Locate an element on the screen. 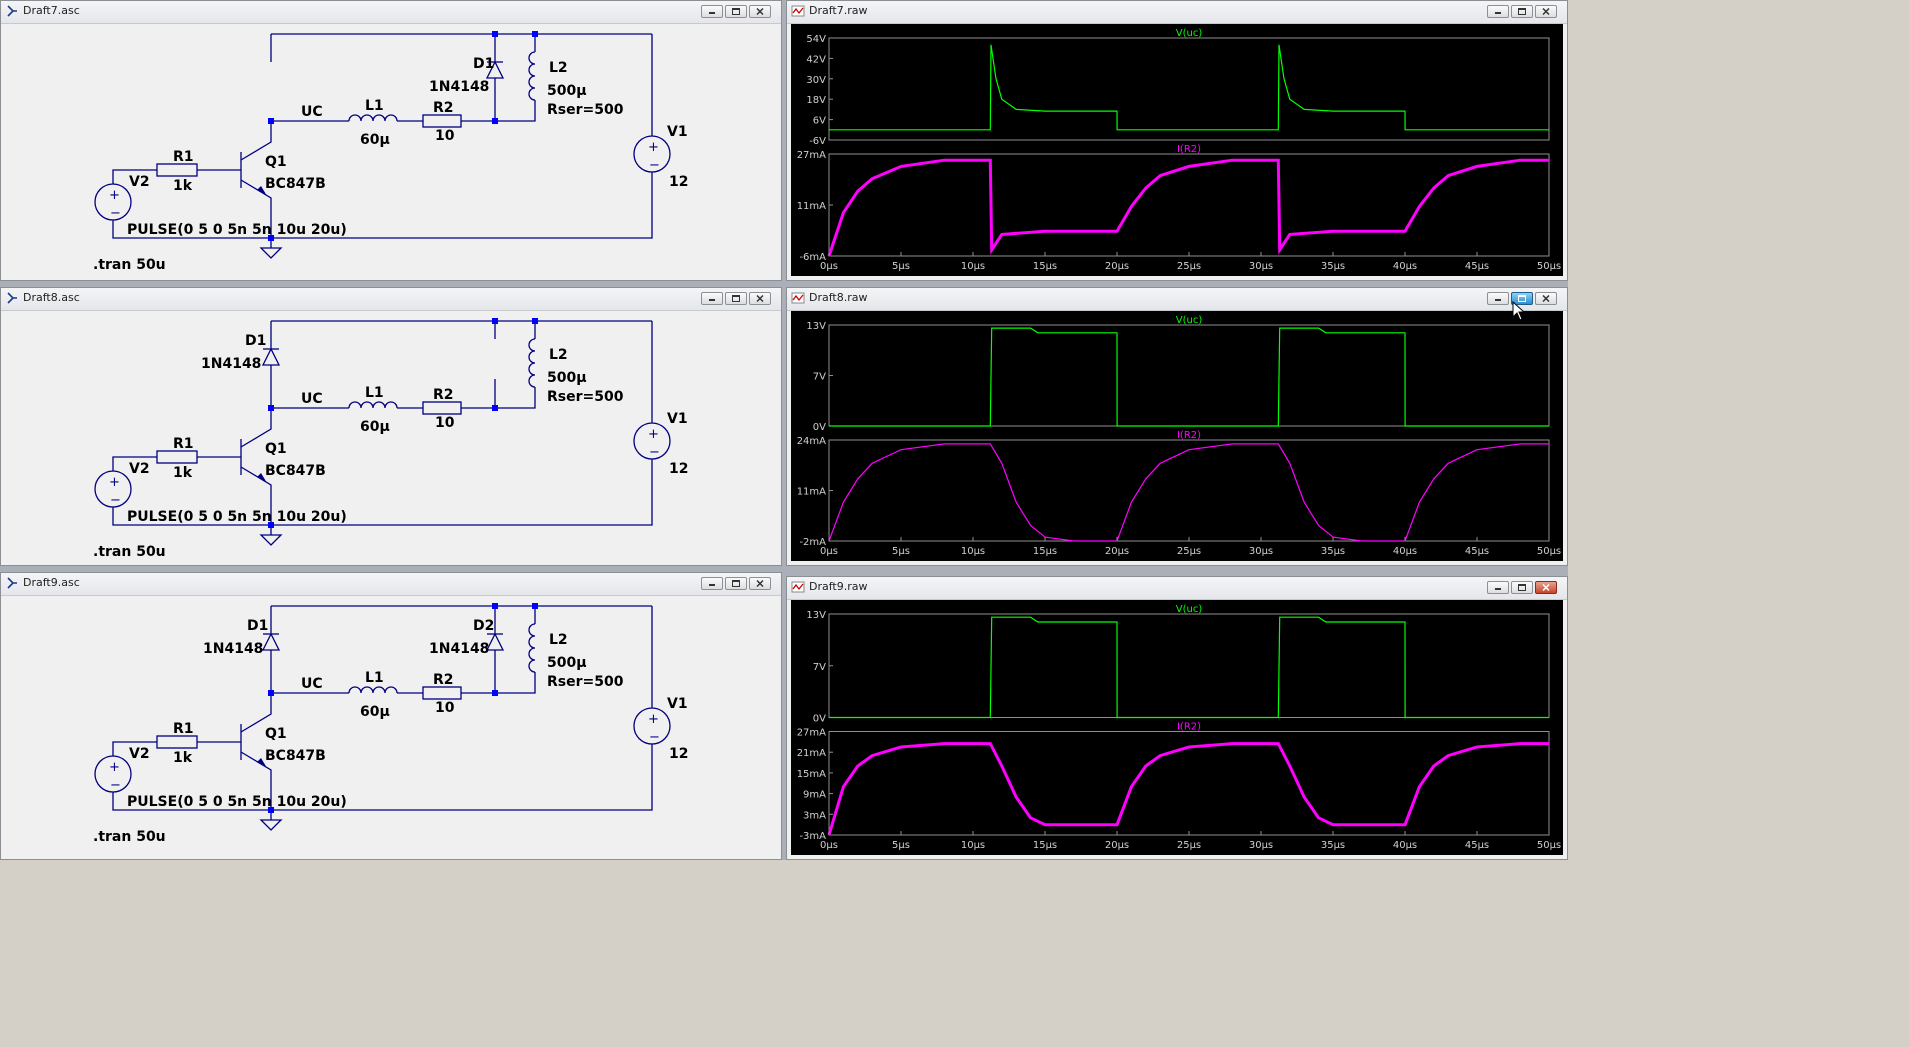  title-bar: Draft9.asc is located at coordinates (391, 584).